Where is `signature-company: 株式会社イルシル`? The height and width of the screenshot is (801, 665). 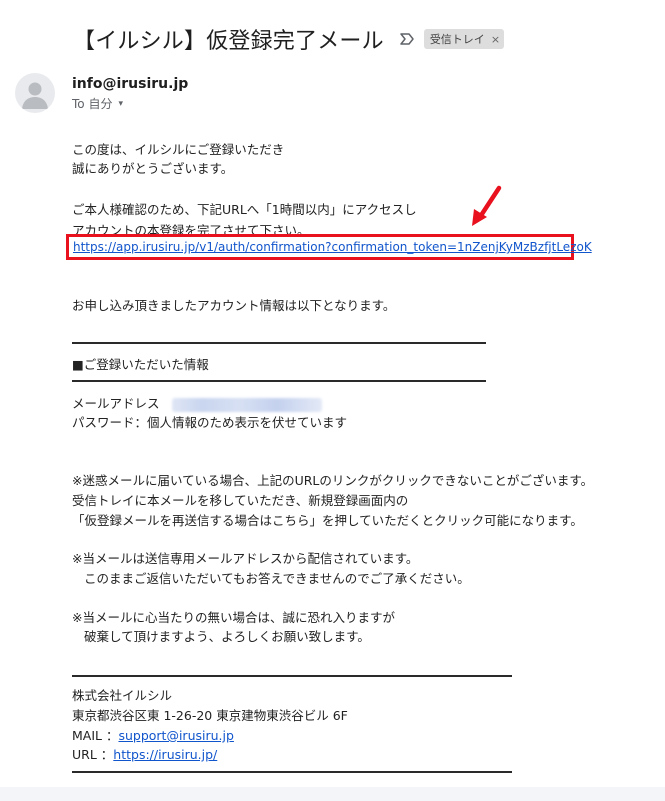 signature-company: 株式会社イルシル is located at coordinates (122, 695).